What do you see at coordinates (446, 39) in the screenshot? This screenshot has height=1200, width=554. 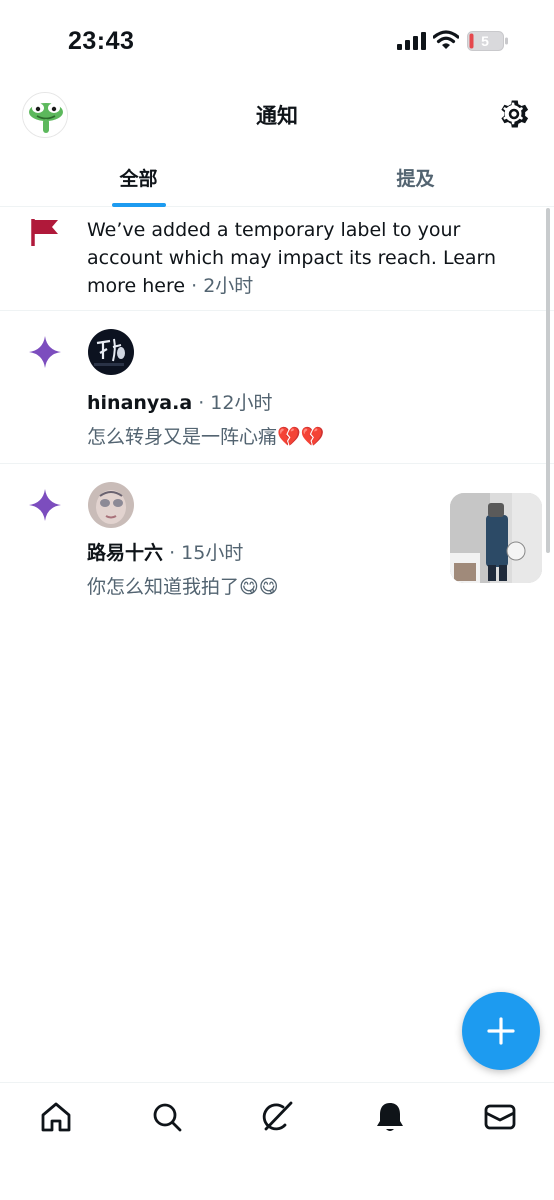 I see `wifi-icon` at bounding box center [446, 39].